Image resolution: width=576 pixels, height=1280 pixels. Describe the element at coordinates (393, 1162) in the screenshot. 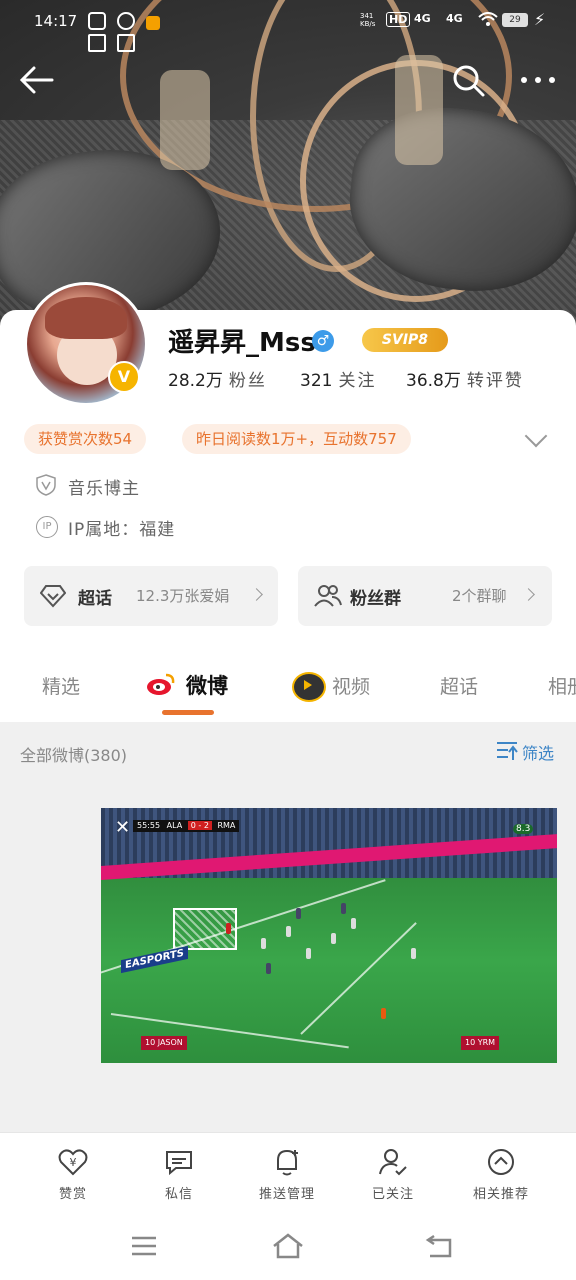

I see `user-check-icon` at that location.